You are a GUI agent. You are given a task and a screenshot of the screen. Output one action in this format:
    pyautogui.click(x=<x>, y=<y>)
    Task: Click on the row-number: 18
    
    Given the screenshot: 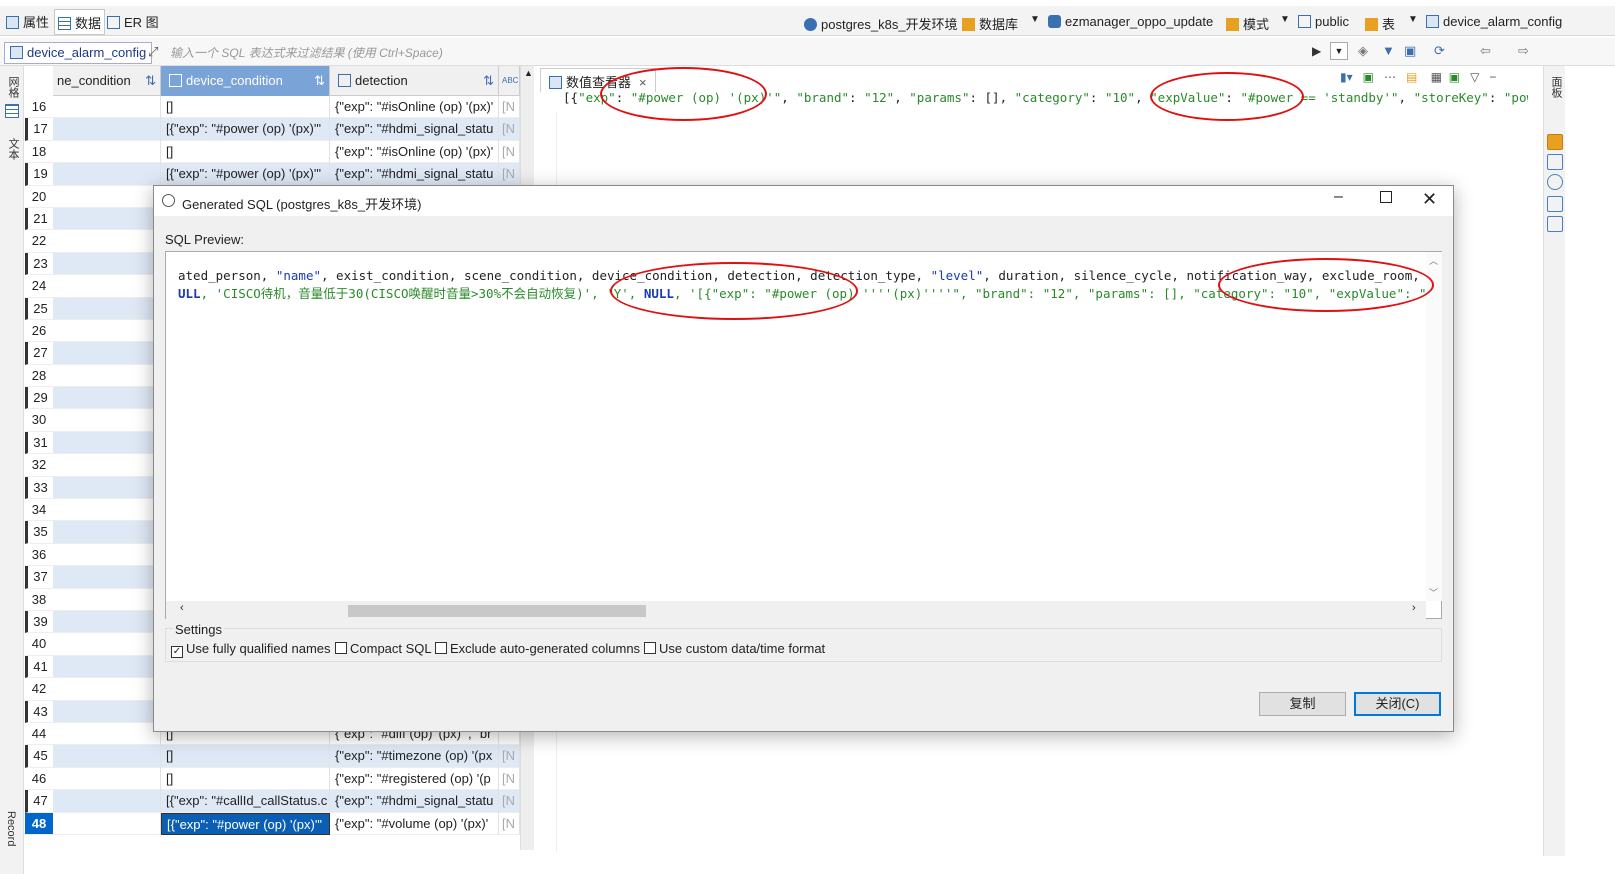 What is the action you would take?
    pyautogui.click(x=39, y=152)
    